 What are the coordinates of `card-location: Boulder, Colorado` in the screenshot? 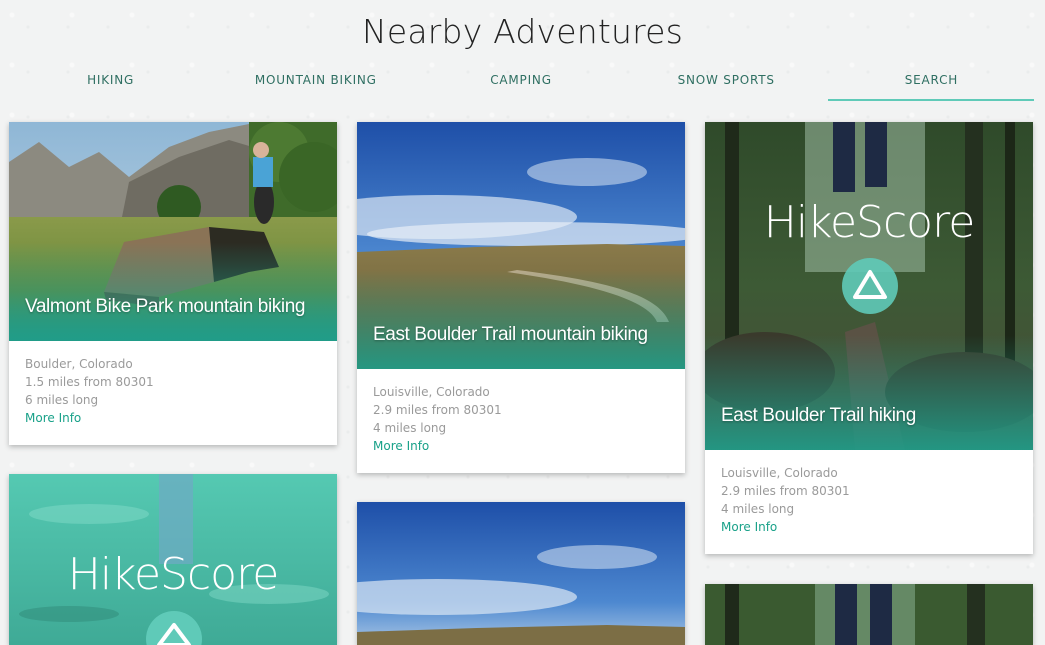 It's located at (79, 364).